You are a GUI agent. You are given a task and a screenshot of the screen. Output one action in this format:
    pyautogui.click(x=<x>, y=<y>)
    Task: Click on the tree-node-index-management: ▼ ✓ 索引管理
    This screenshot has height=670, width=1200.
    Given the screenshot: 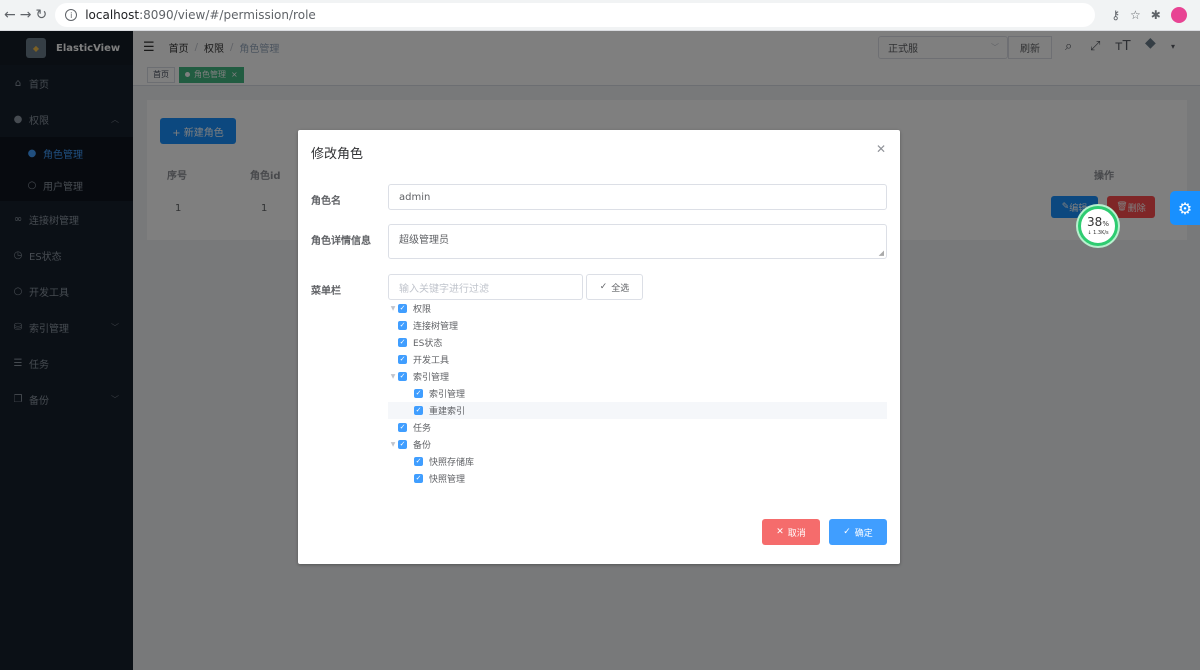 What is the action you would take?
    pyautogui.click(x=637, y=376)
    